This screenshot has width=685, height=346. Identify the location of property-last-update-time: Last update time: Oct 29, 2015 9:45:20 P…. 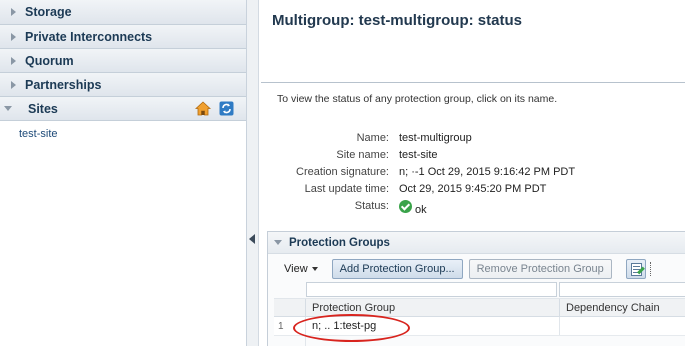
(472, 190).